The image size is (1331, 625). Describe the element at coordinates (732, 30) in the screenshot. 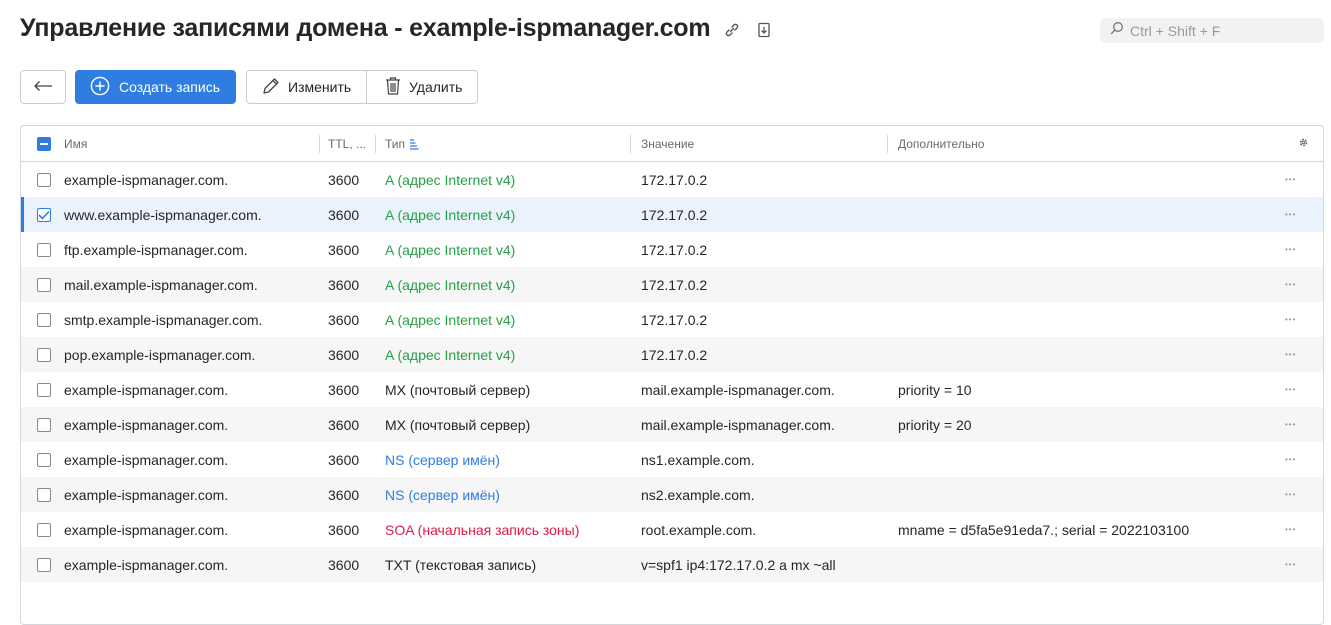

I see `link-icon` at that location.